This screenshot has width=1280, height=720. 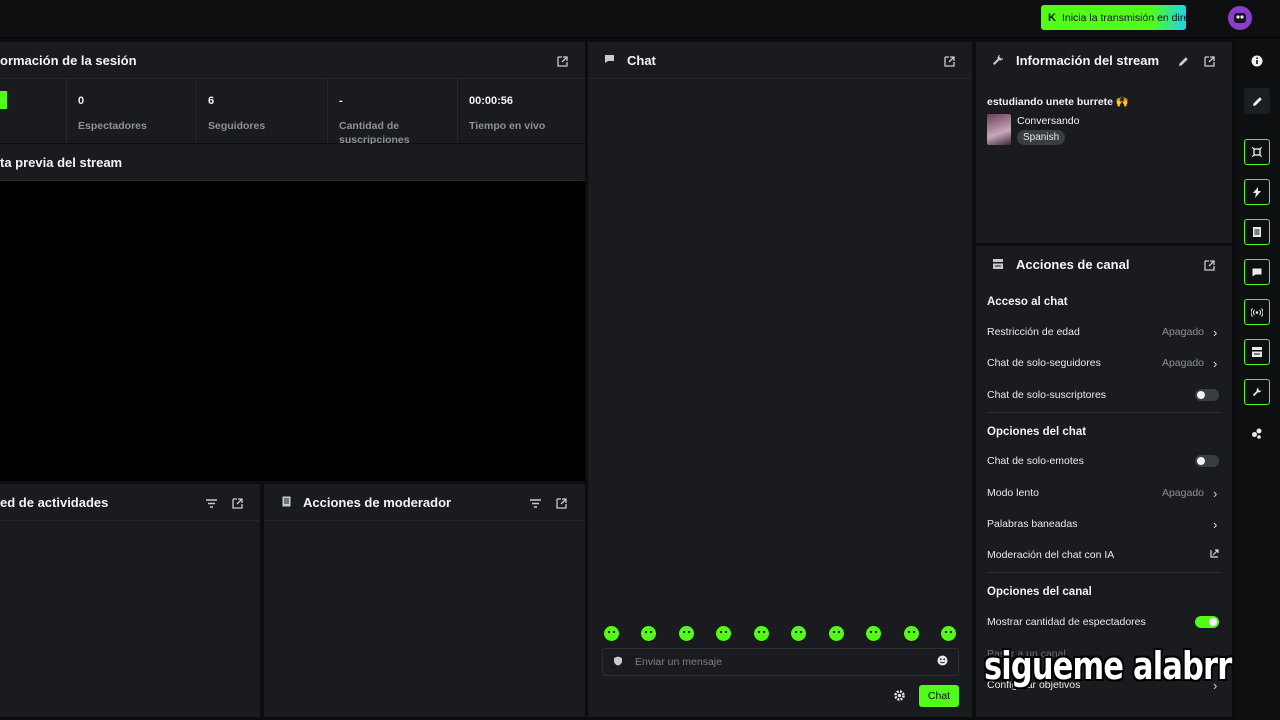 What do you see at coordinates (1257, 232) in the screenshot?
I see `document-icon` at bounding box center [1257, 232].